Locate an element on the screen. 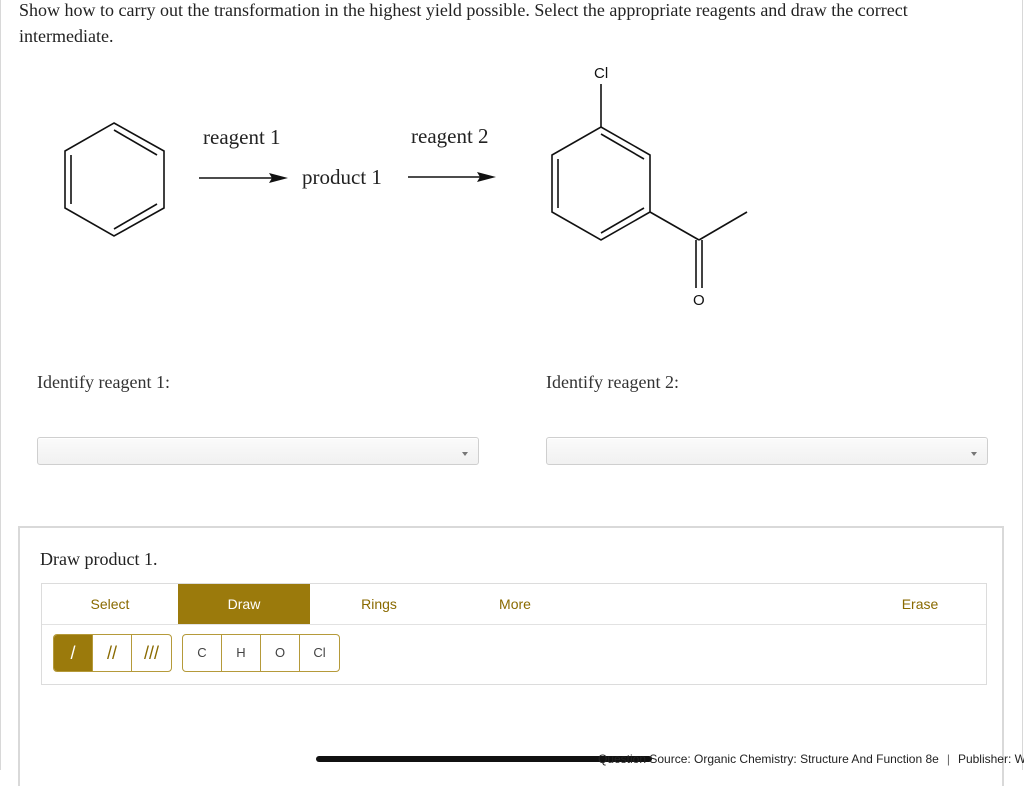  atom-h-button: H is located at coordinates (241, 653).